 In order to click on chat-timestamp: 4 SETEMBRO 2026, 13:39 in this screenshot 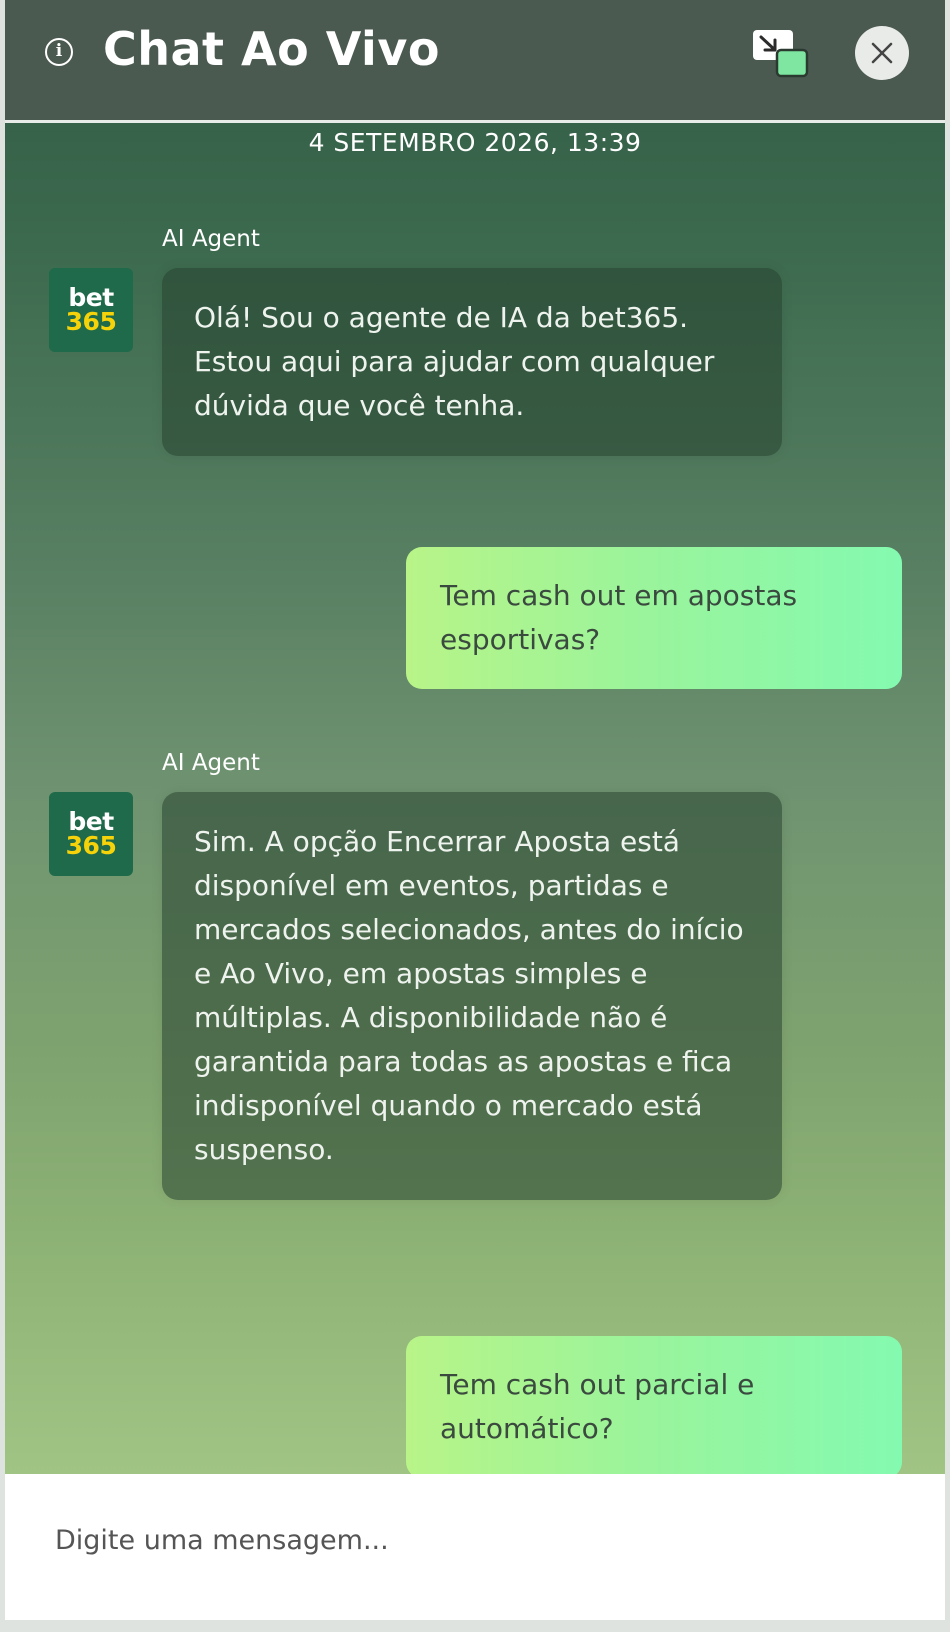, I will do `click(475, 142)`.